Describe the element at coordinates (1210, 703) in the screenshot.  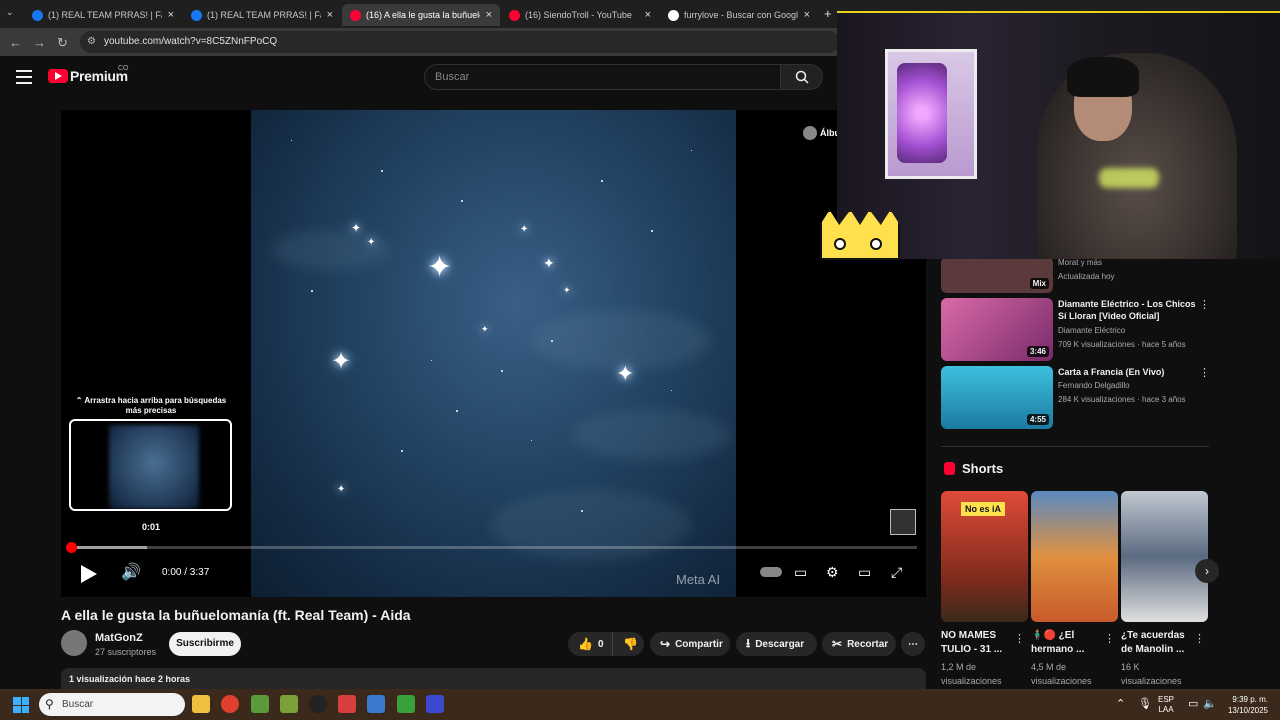
I see `speaker-icon: 🔈` at that location.